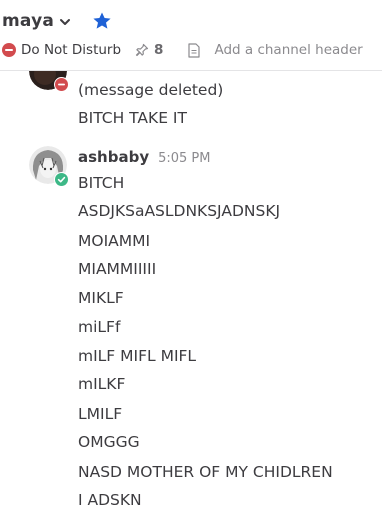  What do you see at coordinates (114, 241) in the screenshot?
I see `message-text: MOIAMMI` at bounding box center [114, 241].